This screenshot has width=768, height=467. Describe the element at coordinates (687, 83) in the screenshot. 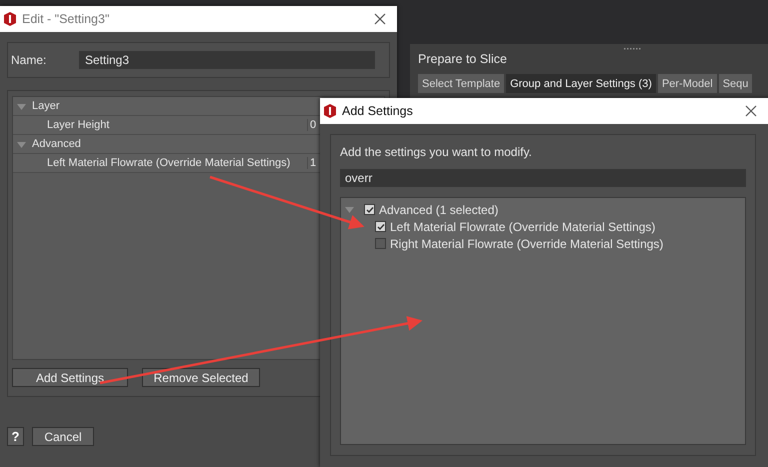

I see `tab: Per-Model` at that location.